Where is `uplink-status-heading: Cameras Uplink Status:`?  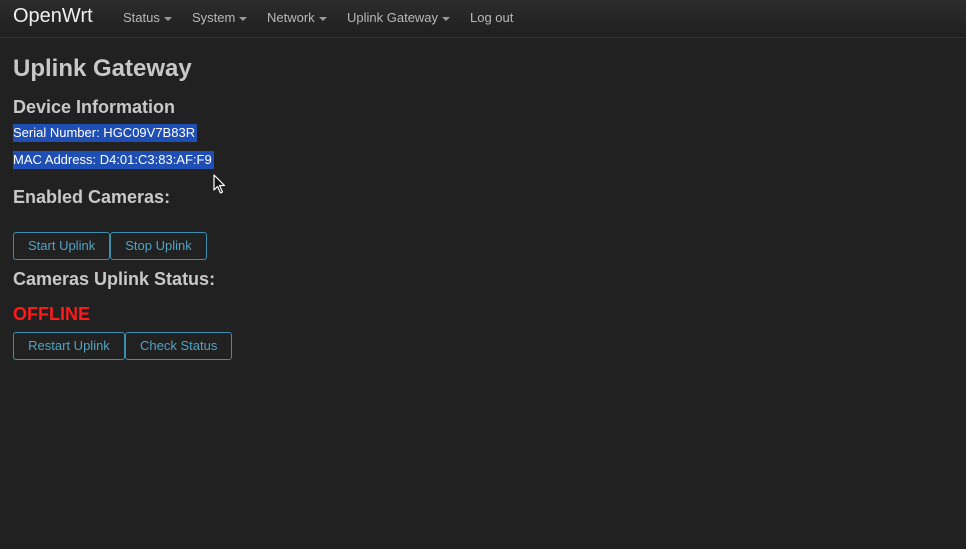 uplink-status-heading: Cameras Uplink Status: is located at coordinates (114, 279).